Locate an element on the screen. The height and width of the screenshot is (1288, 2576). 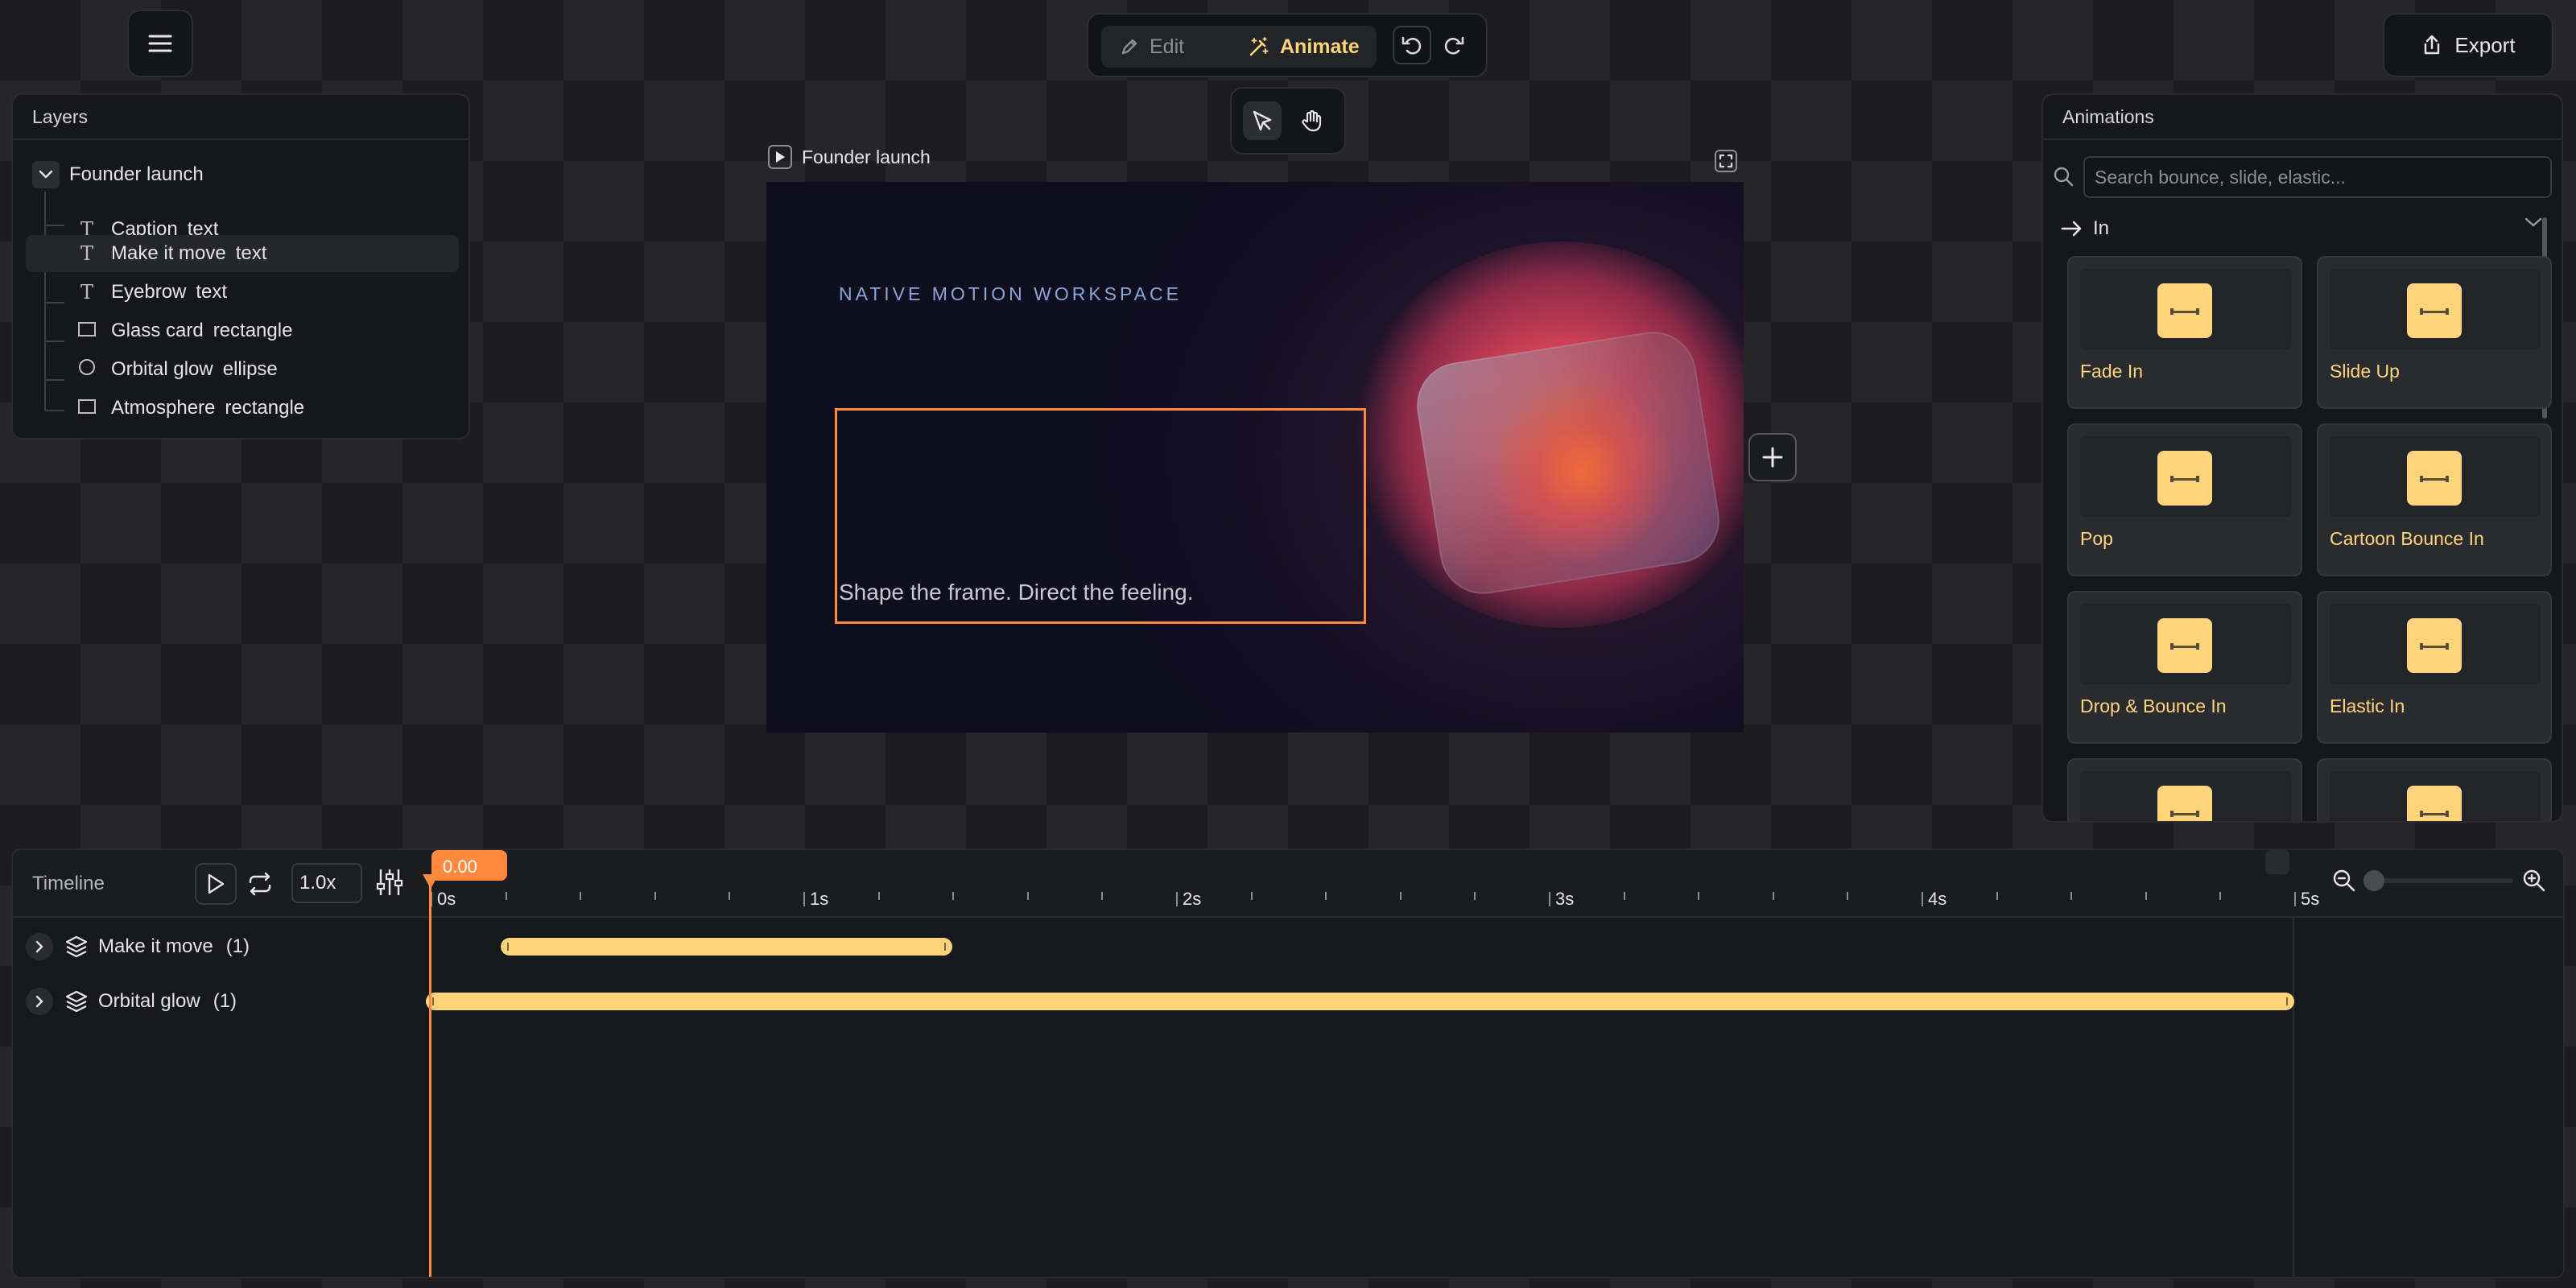
layer-type: ellipse is located at coordinates (250, 369).